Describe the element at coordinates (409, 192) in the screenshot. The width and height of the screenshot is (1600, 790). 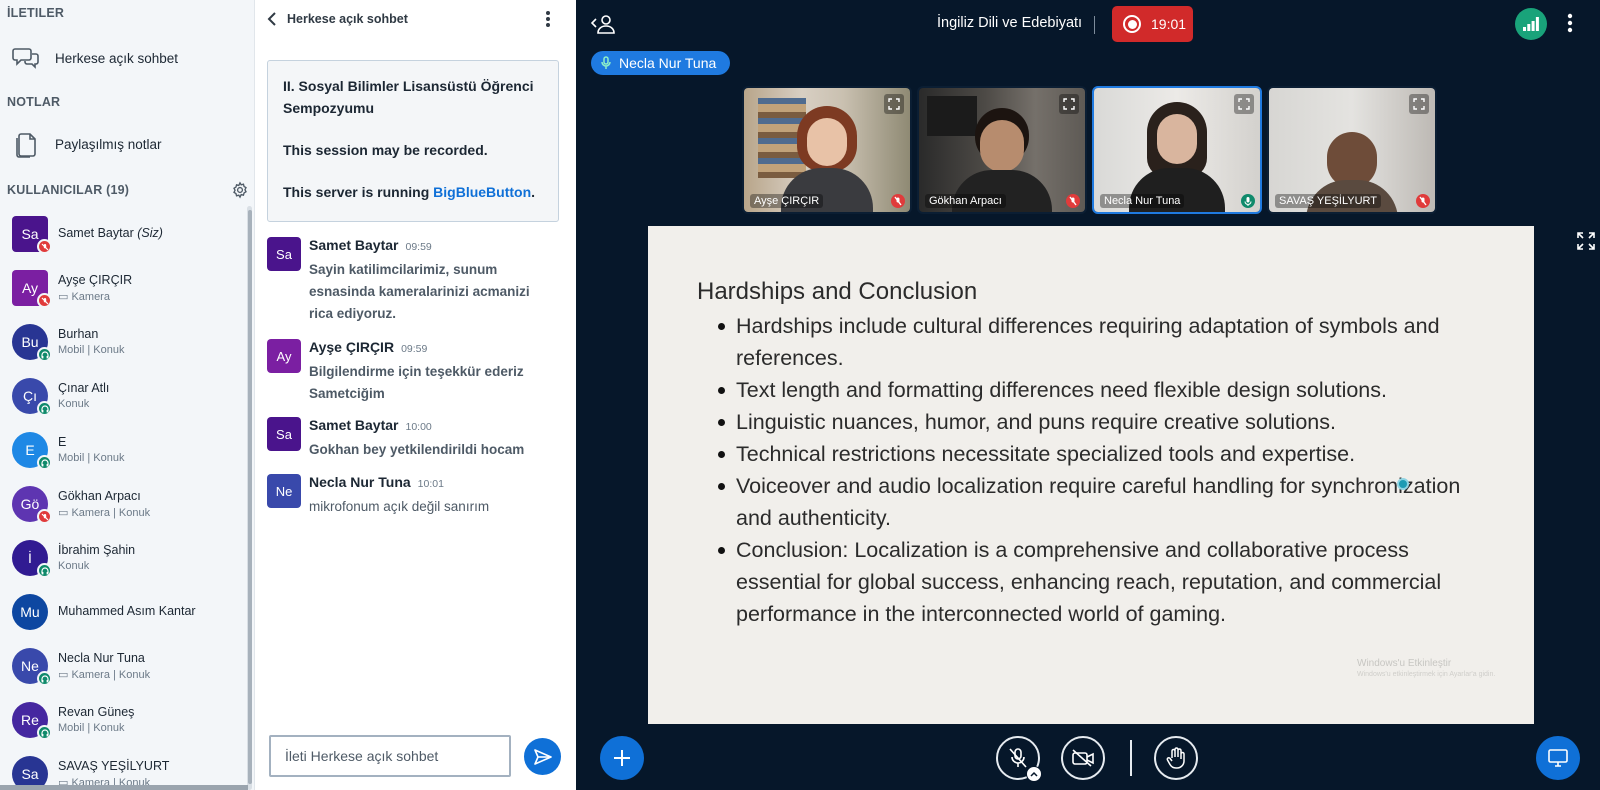
I see `server-notice: This server is running BigBlueButton.` at that location.